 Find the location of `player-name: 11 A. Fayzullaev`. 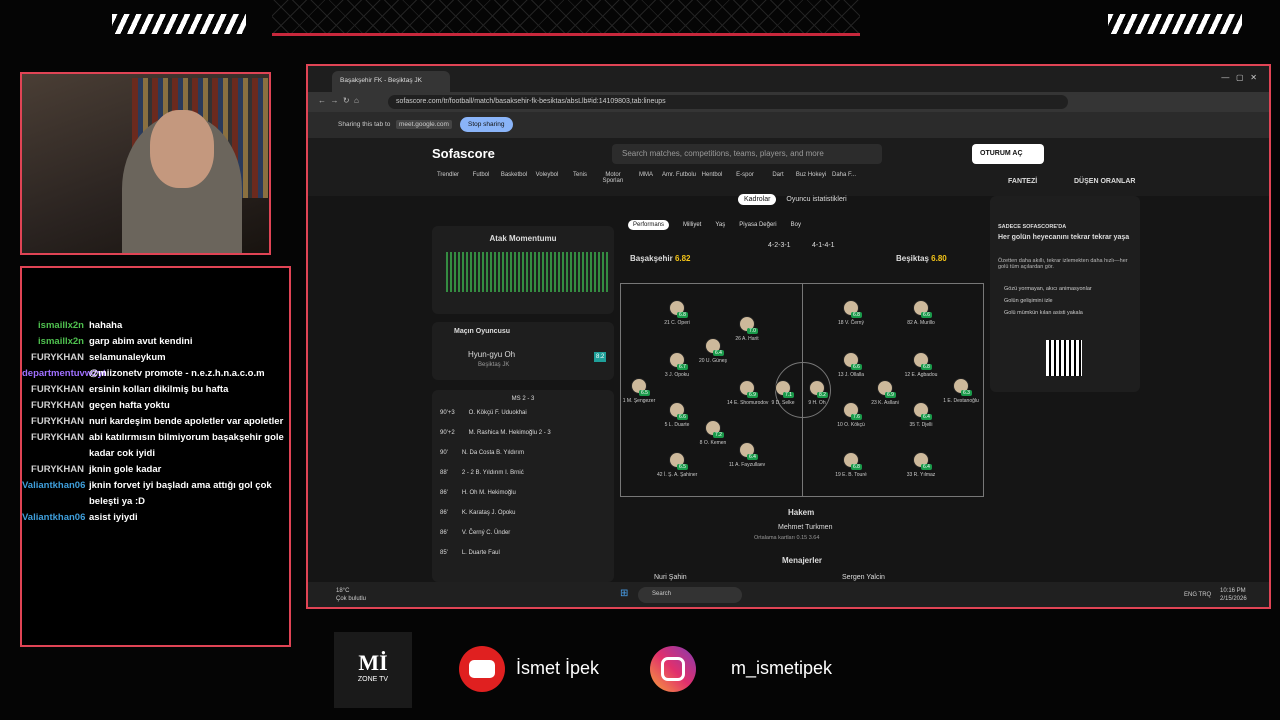

player-name: 11 A. Fayzullaev is located at coordinates (747, 465).